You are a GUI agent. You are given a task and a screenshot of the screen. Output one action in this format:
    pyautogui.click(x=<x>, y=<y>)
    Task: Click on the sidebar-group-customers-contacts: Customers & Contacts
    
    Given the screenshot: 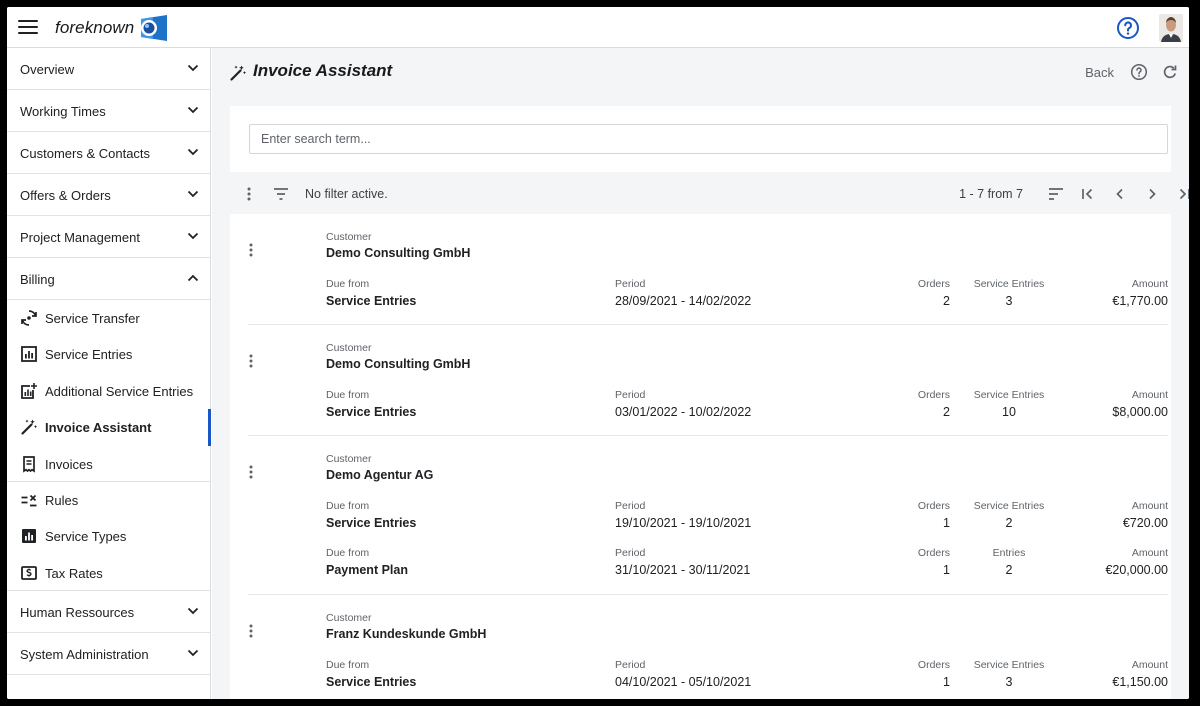 What is the action you would take?
    pyautogui.click(x=108, y=153)
    